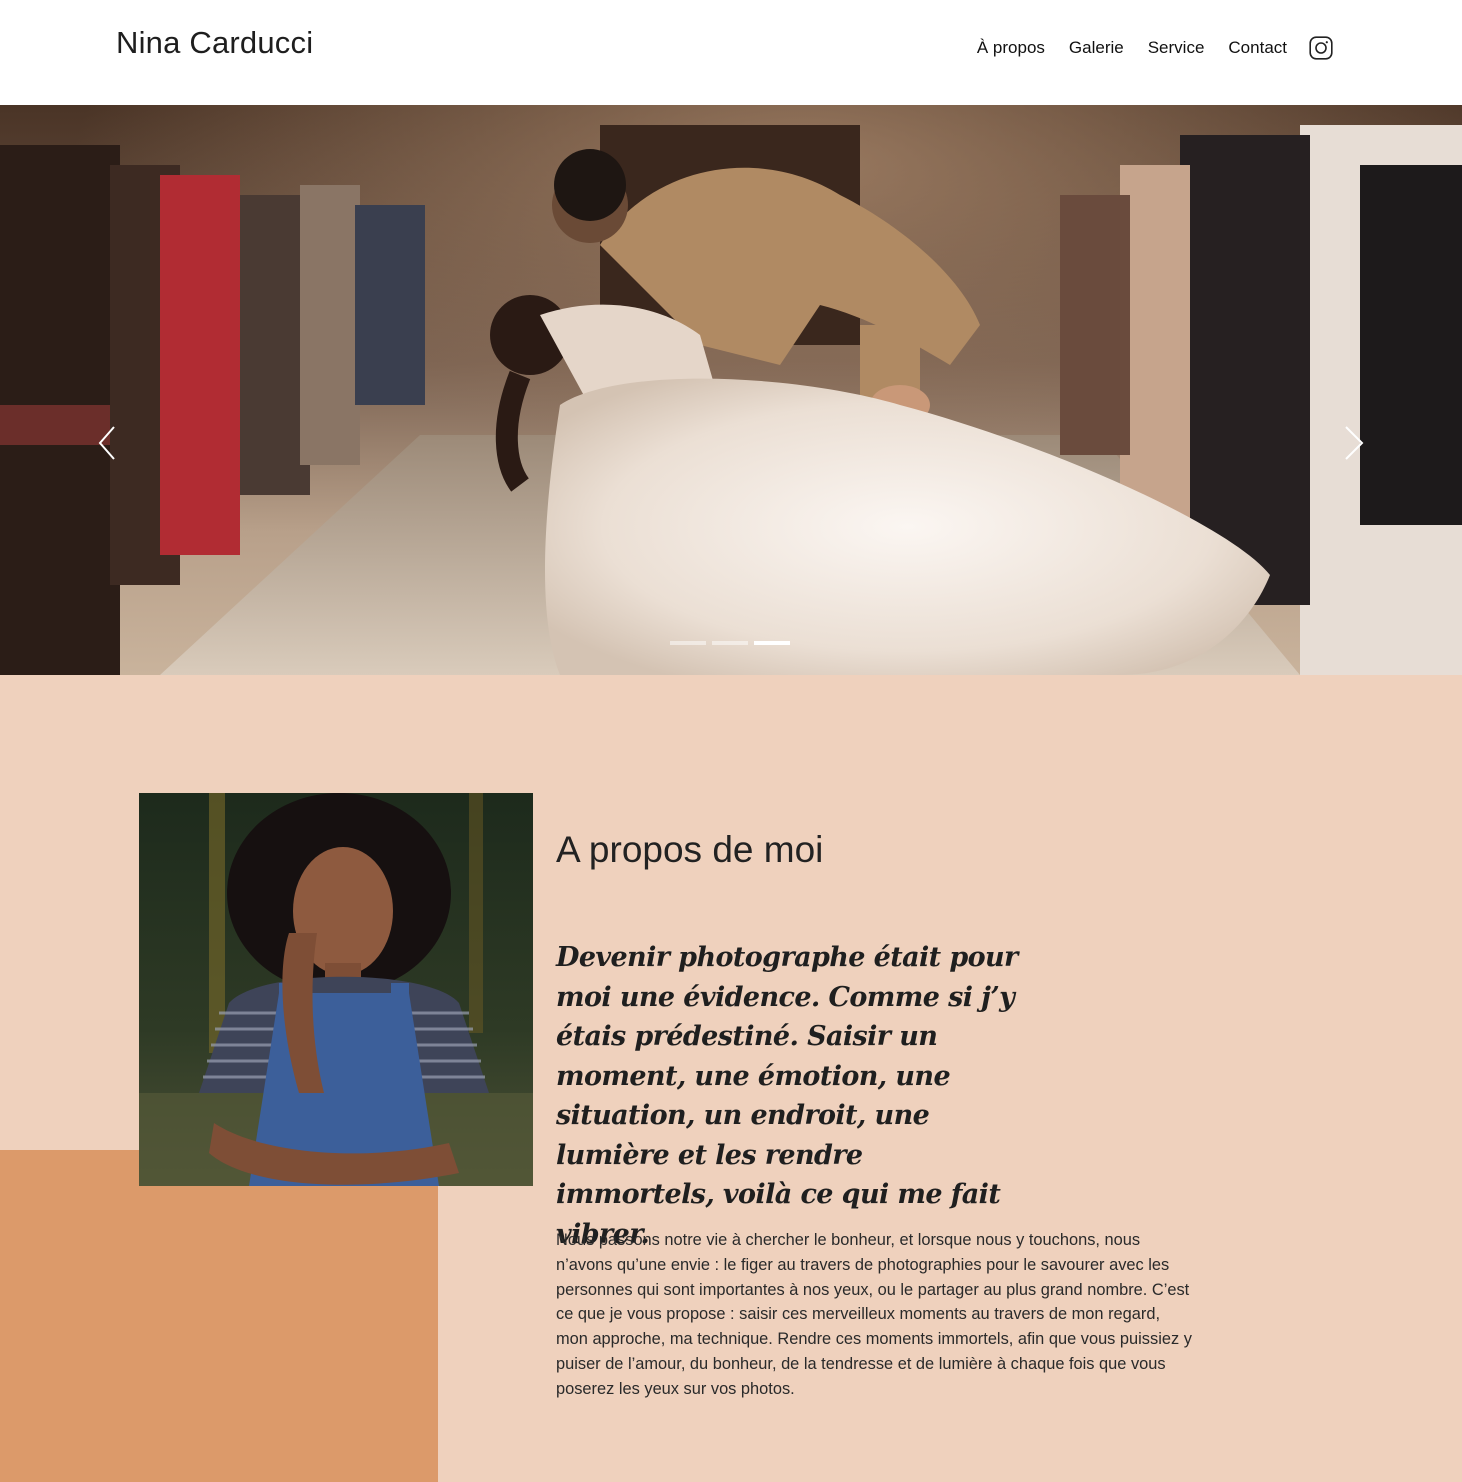 The width and height of the screenshot is (1462, 1482). What do you see at coordinates (1176, 48) in the screenshot?
I see `nav-link-service: Service` at bounding box center [1176, 48].